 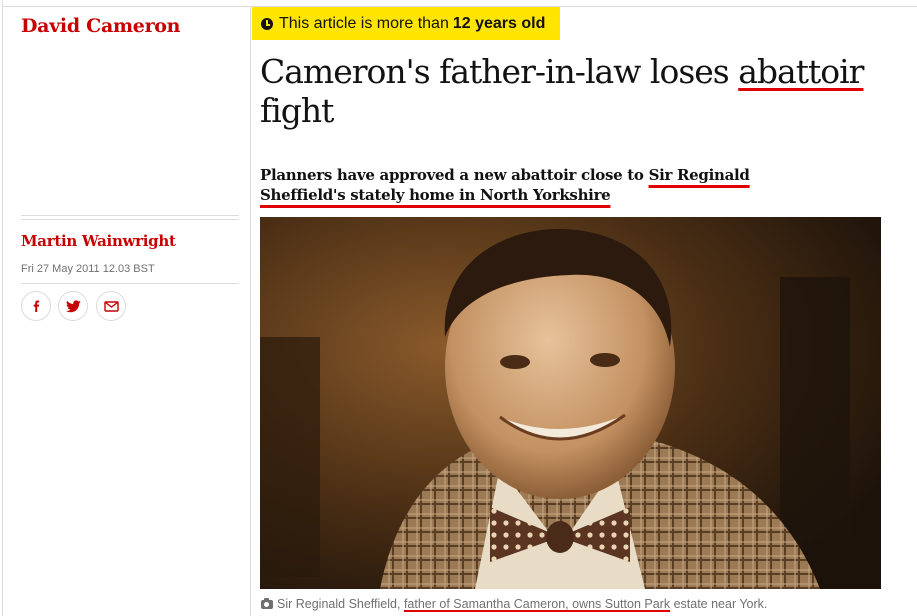 I want to click on share-facebook-button, so click(x=36, y=306).